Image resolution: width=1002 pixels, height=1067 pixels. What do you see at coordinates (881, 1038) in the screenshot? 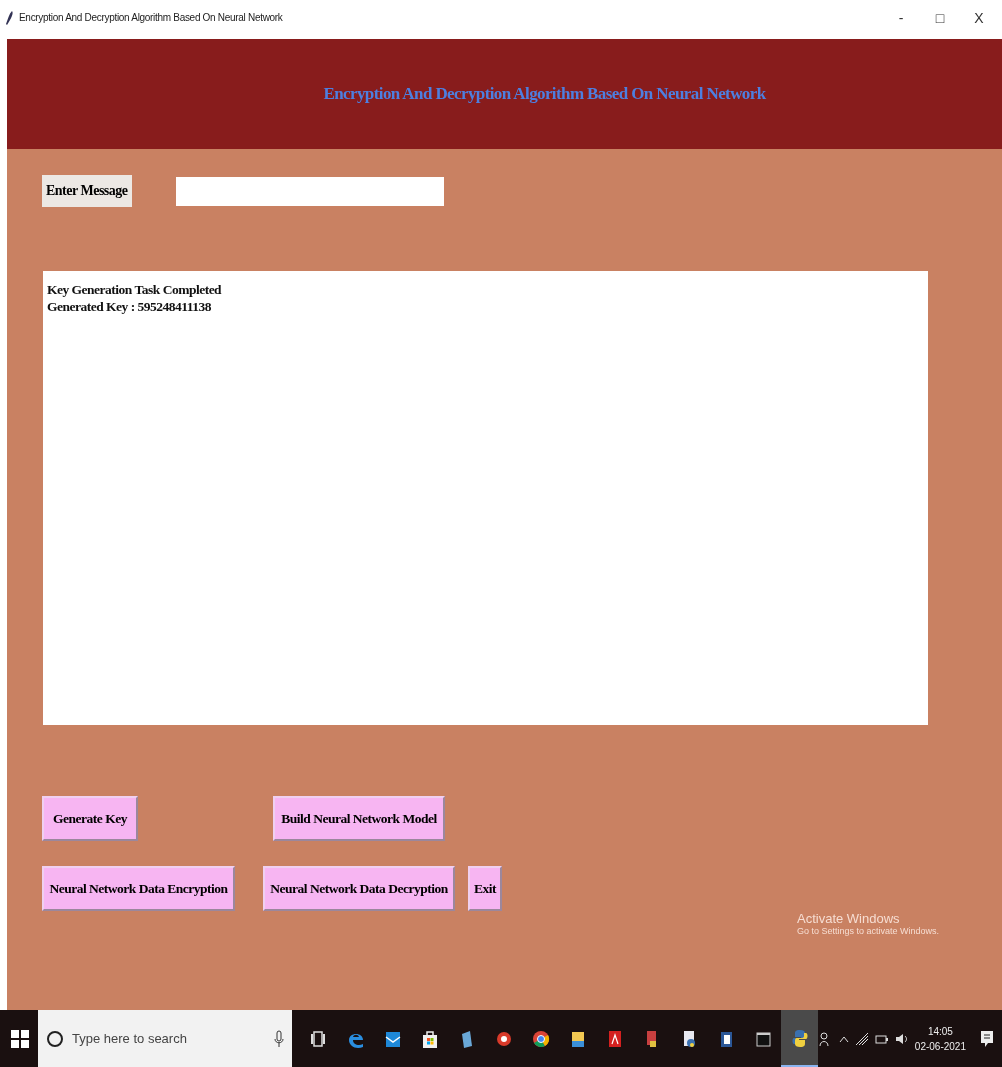
I see `battery-icon` at bounding box center [881, 1038].